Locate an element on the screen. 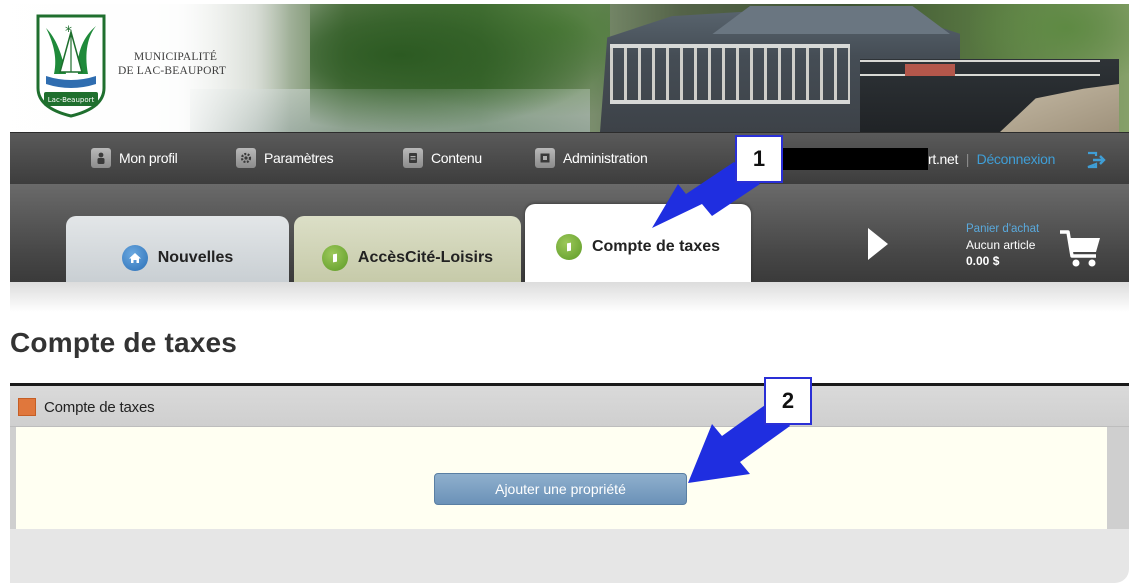 Image resolution: width=1129 pixels, height=583 pixels. admin-icon is located at coordinates (545, 158).